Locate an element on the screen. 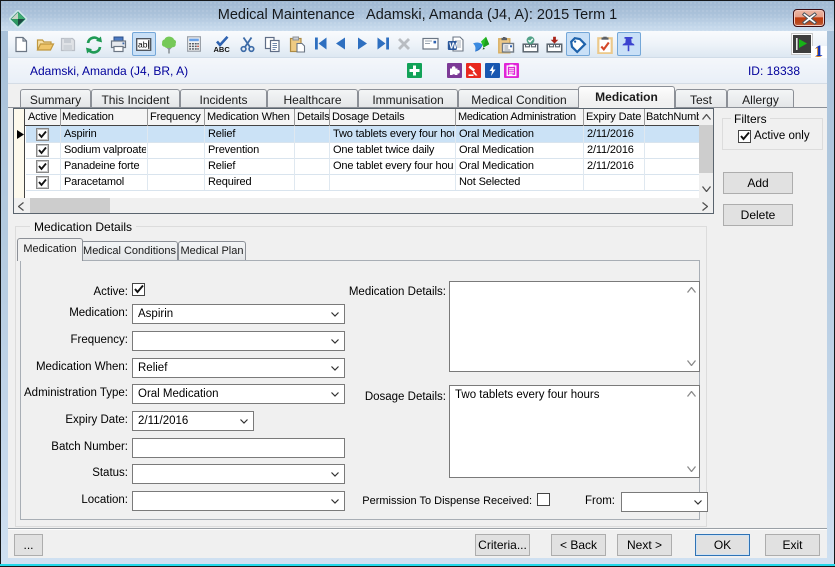  svg-text: ABC is located at coordinates (222, 49).